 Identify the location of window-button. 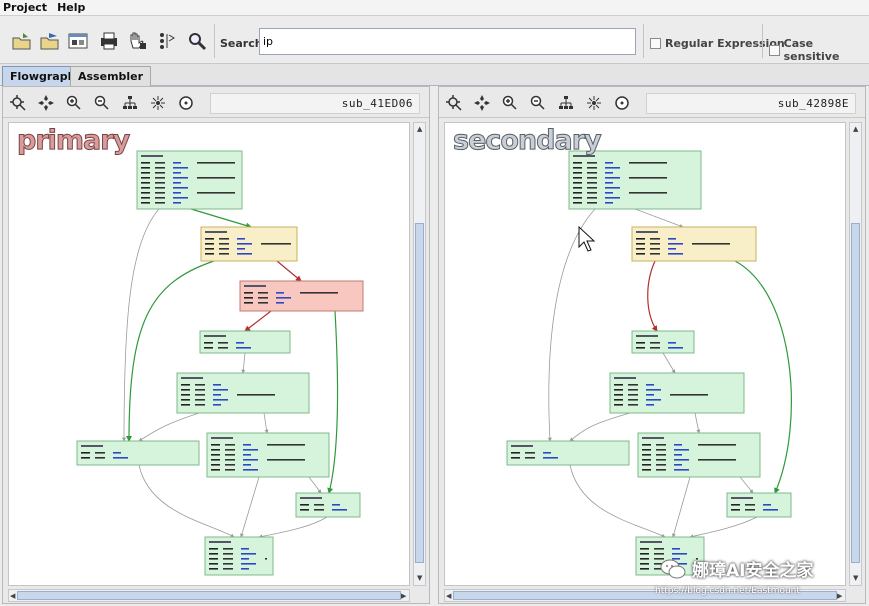
(78, 41).